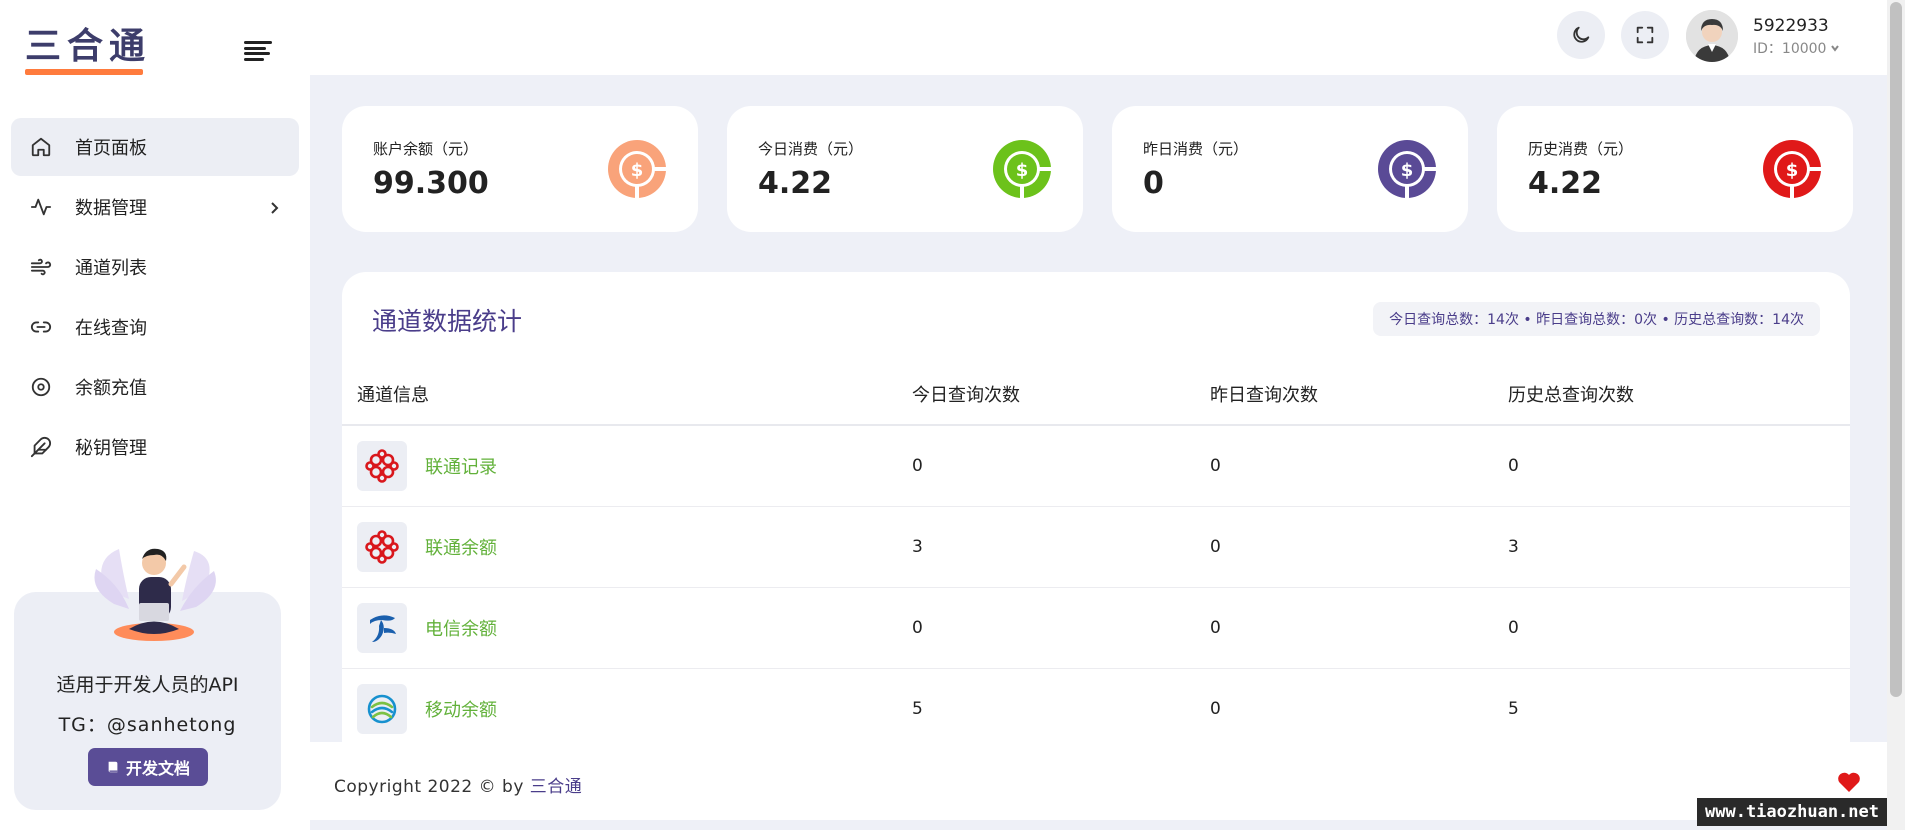 This screenshot has width=1905, height=830. What do you see at coordinates (1264, 395) in the screenshot?
I see `col-header-yesterday: 昨日查询次数` at bounding box center [1264, 395].